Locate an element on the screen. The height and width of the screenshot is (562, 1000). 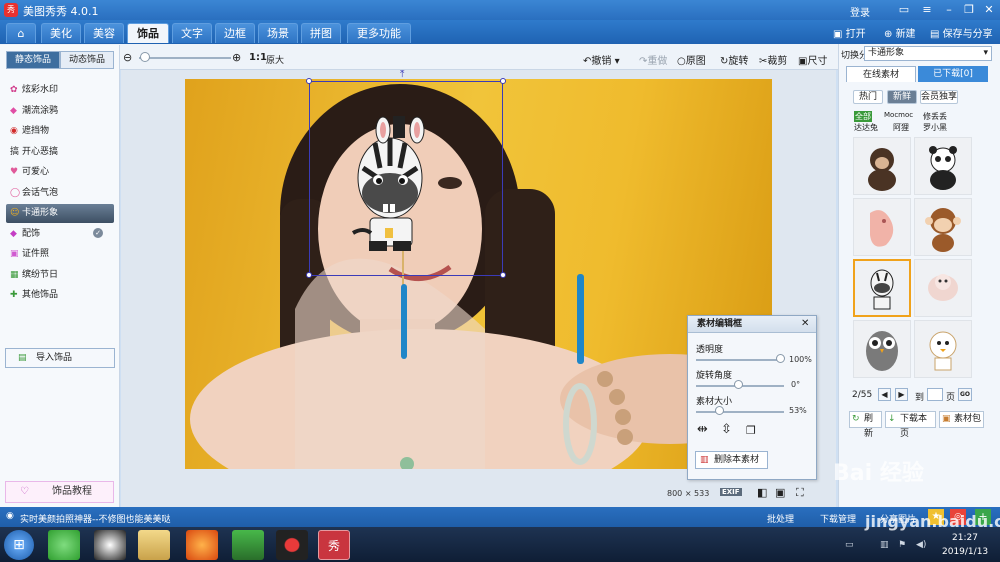
original-button: ○原图 is located at coordinates (691, 59).